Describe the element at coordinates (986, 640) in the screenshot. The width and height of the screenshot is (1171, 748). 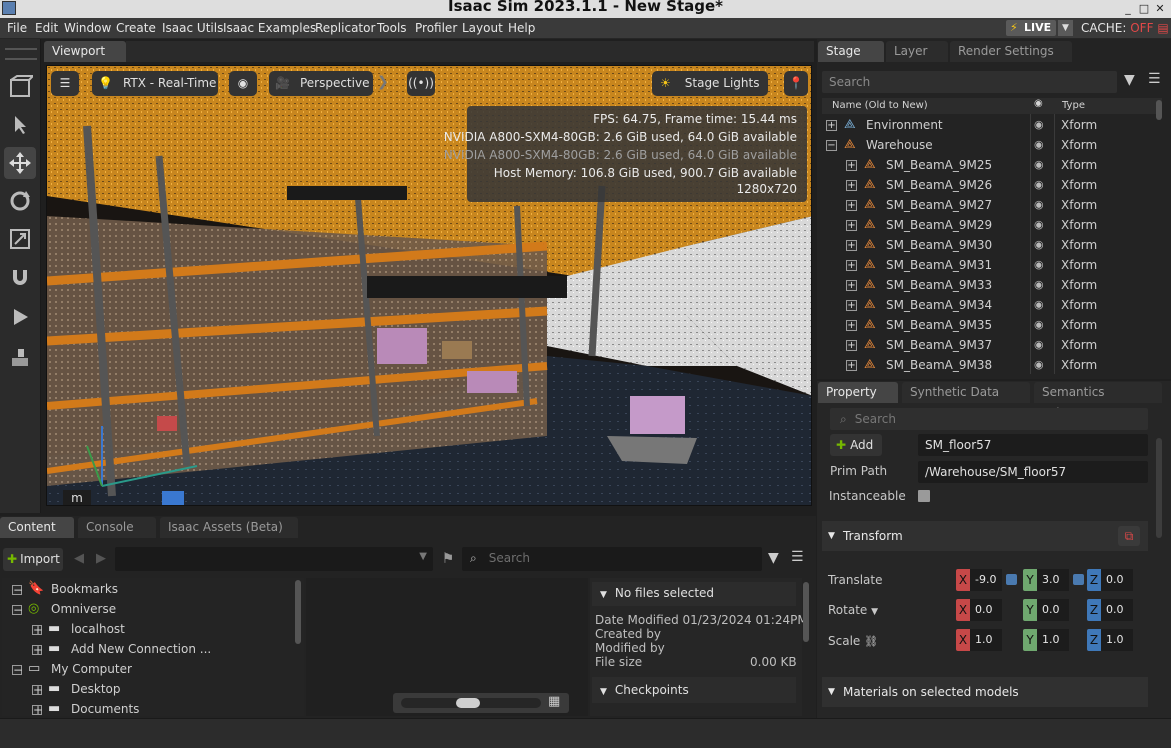
I see `scale-x-field: 1.0` at that location.